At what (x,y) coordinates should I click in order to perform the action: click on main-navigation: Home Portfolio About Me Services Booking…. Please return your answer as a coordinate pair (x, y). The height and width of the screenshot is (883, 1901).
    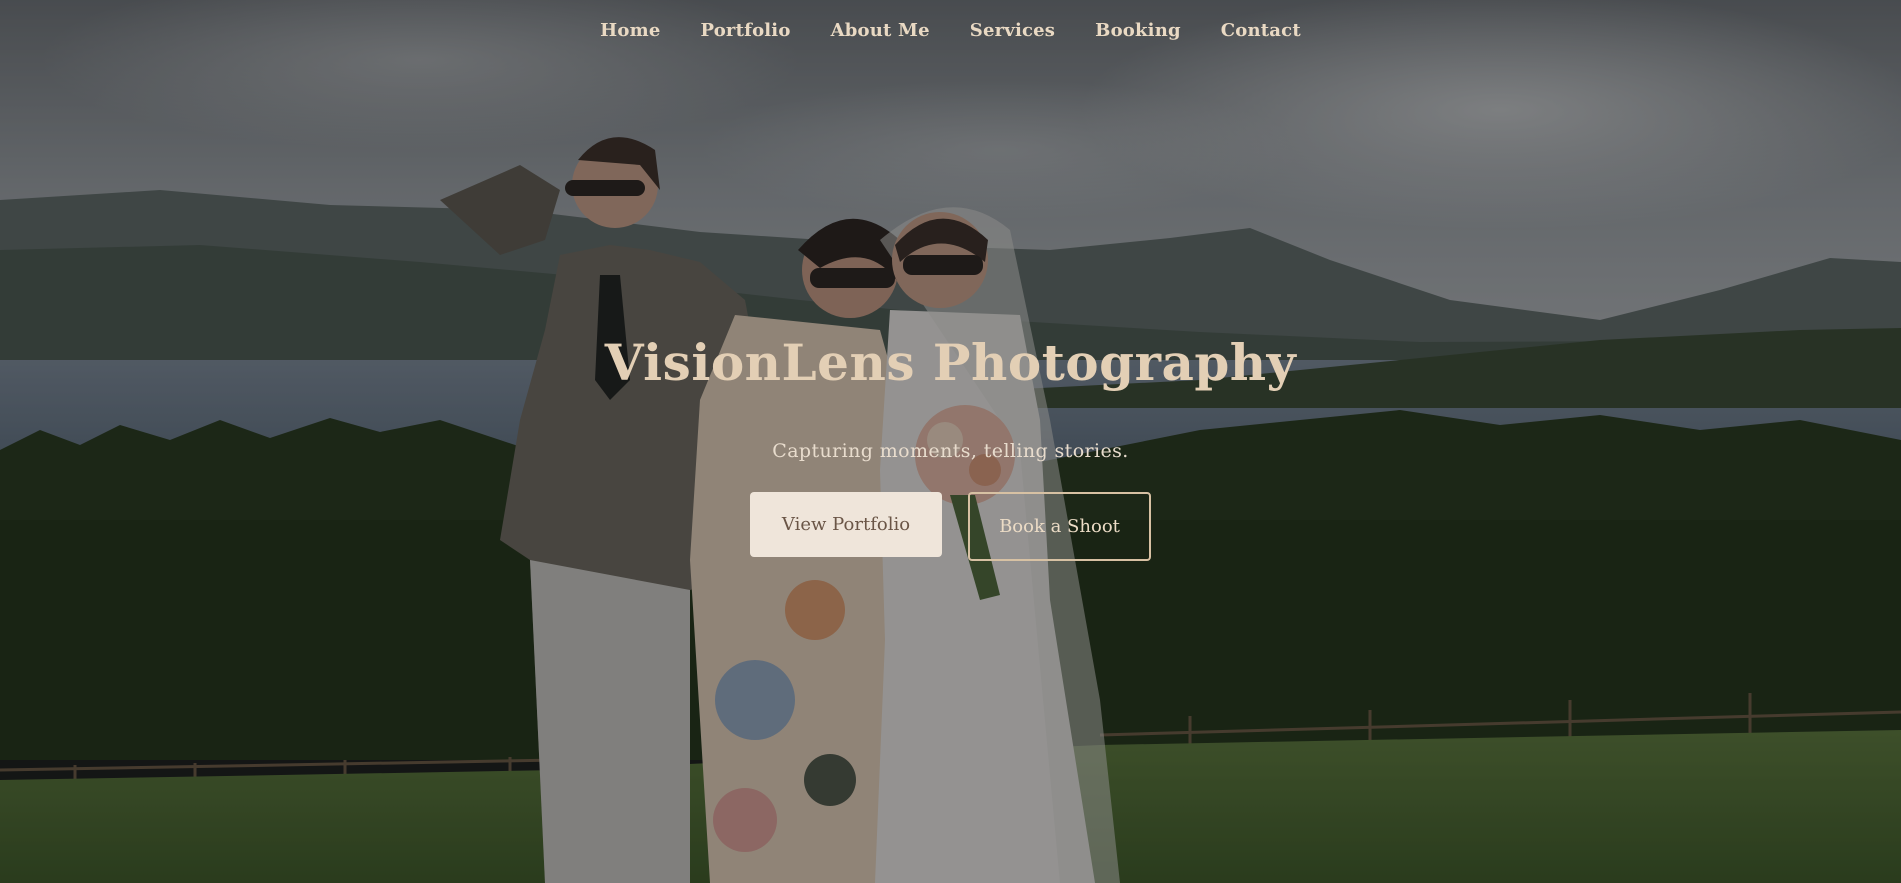
    Looking at the image, I should click on (950, 30).